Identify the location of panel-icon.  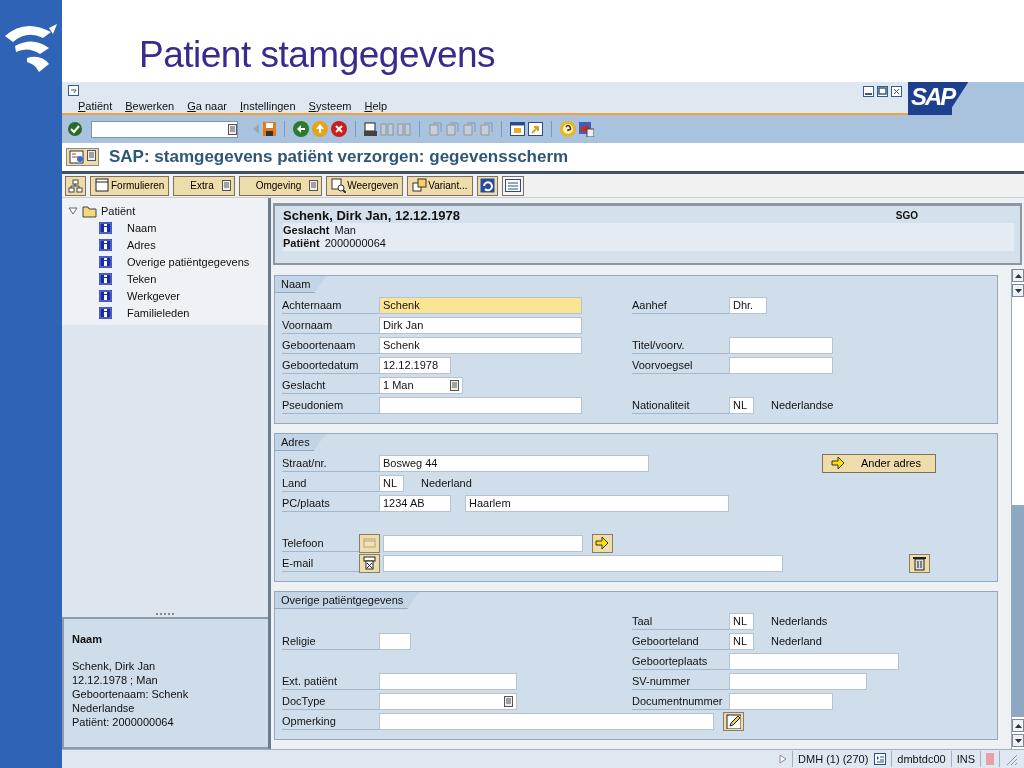
(512, 185).